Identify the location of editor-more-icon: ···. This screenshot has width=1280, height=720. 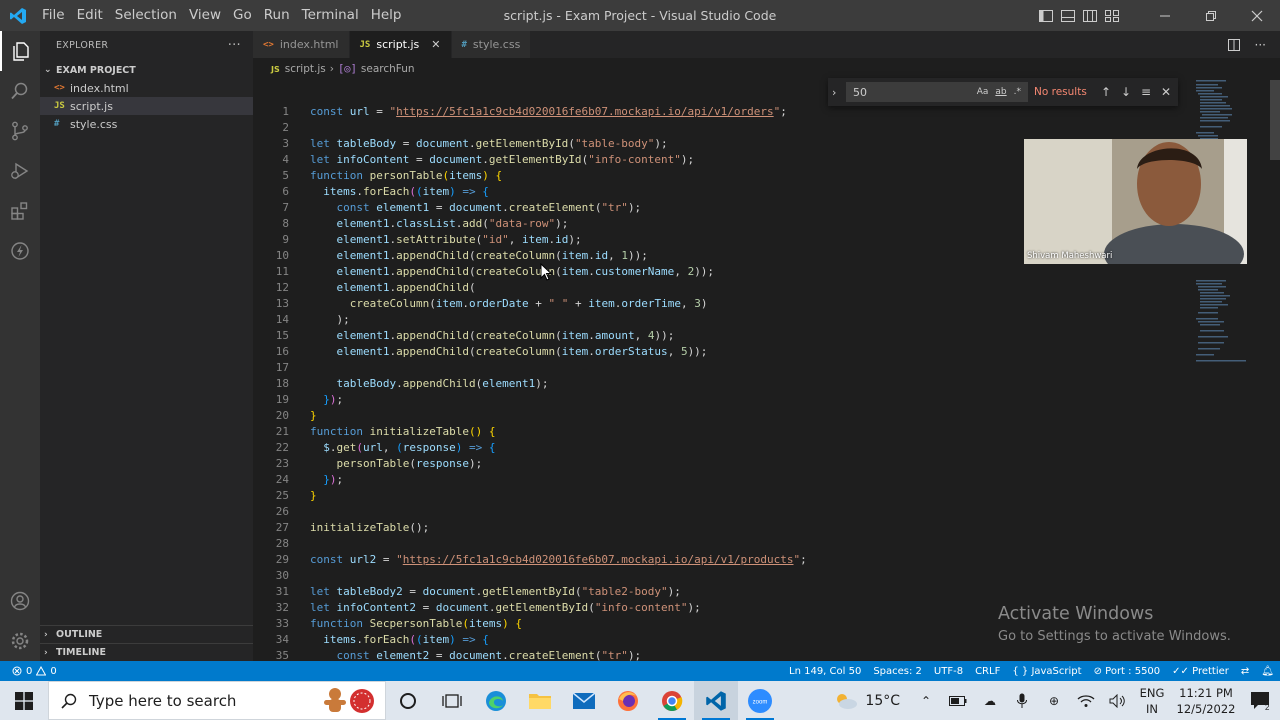
(1260, 45).